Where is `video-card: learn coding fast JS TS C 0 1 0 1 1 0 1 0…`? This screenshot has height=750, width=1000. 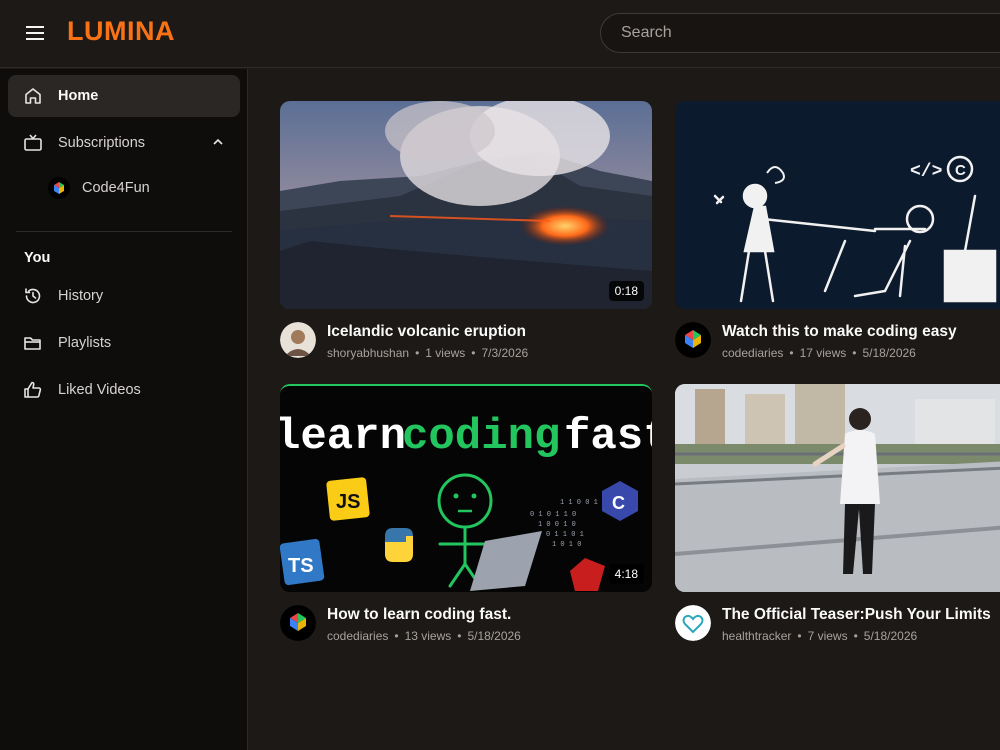 video-card: learn coding fast JS TS C 0 1 0 1 1 0 1 0… is located at coordinates (466, 519).